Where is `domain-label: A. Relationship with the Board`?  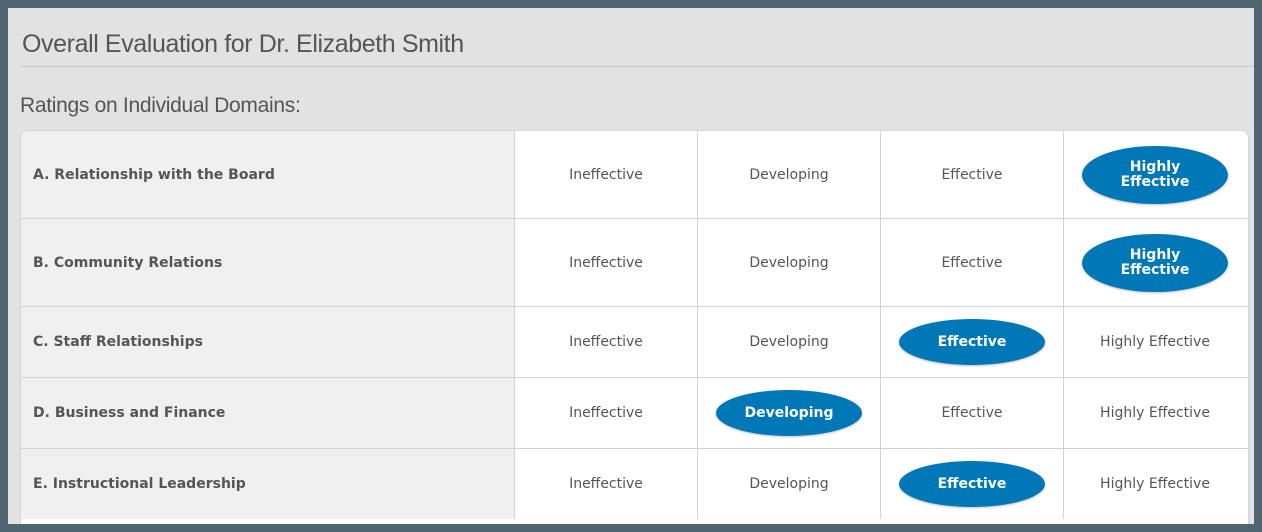 domain-label: A. Relationship with the Board is located at coordinates (268, 174).